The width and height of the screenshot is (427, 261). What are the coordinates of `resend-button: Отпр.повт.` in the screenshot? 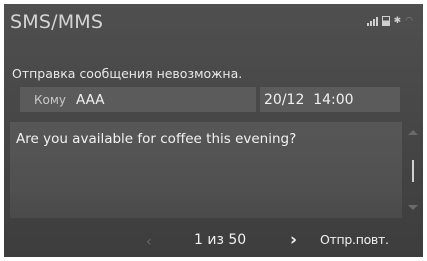 It's located at (354, 239).